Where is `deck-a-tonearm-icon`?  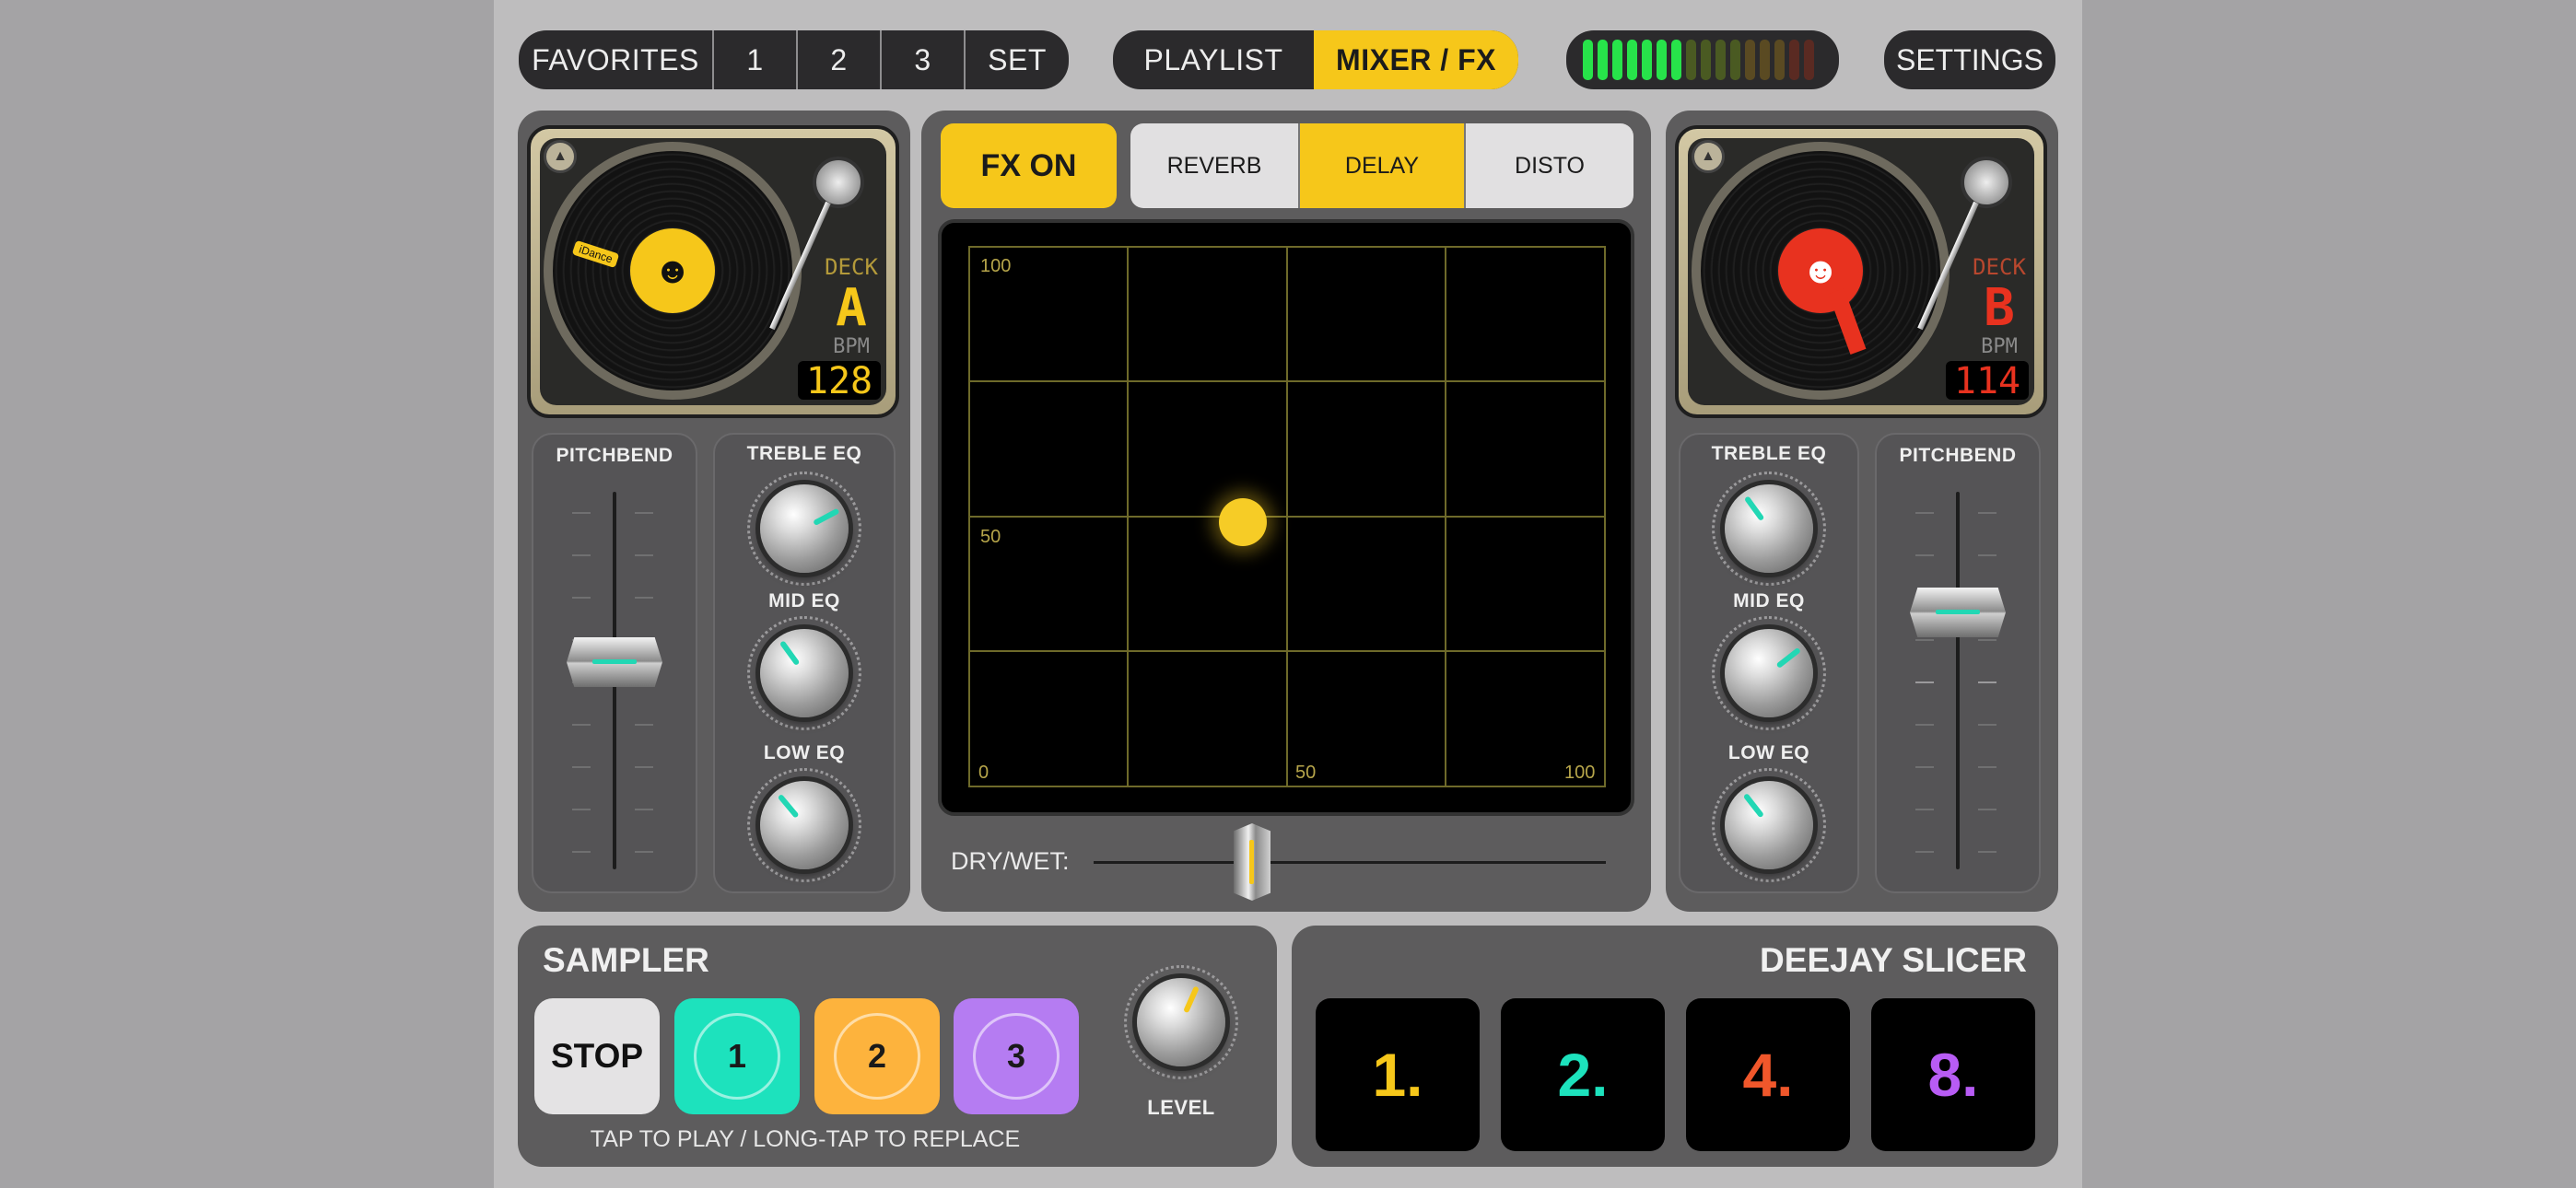 deck-a-tonearm-icon is located at coordinates (838, 182).